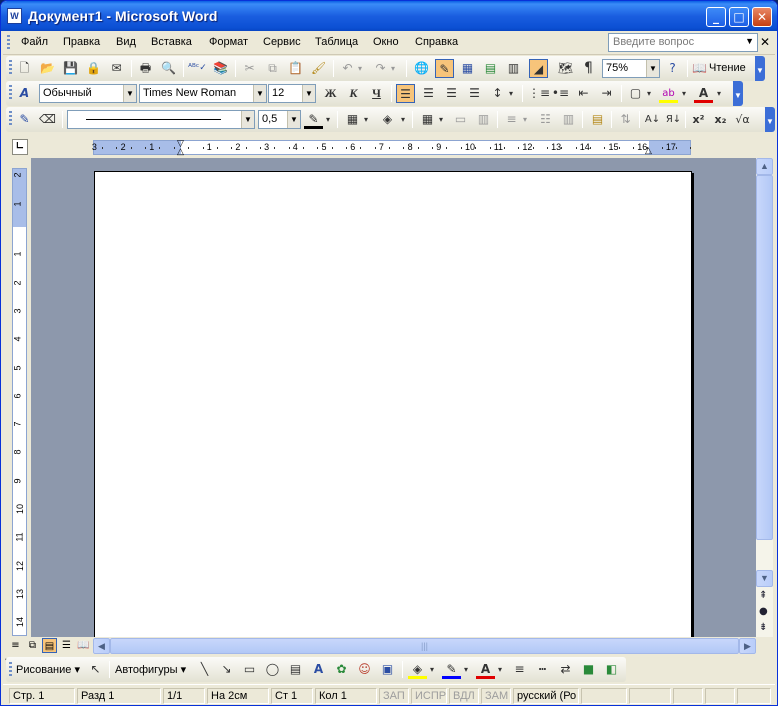 The image size is (778, 706). Describe the element at coordinates (763, 595) in the screenshot. I see `previous-page-icon: ⇞` at that location.